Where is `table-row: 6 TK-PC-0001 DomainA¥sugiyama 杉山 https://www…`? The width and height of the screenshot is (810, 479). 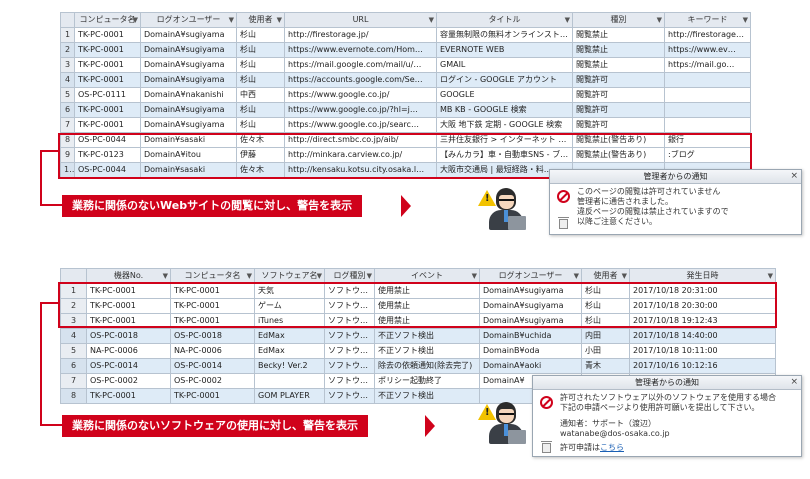 table-row: 6 TK-PC-0001 DomainA¥sugiyama 杉山 https://www… is located at coordinates (405, 110).